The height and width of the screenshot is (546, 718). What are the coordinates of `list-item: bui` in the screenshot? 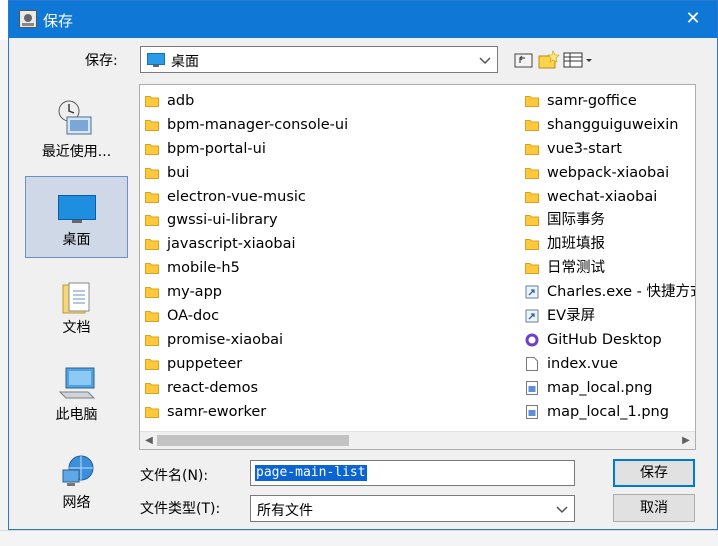 It's located at (325, 173).